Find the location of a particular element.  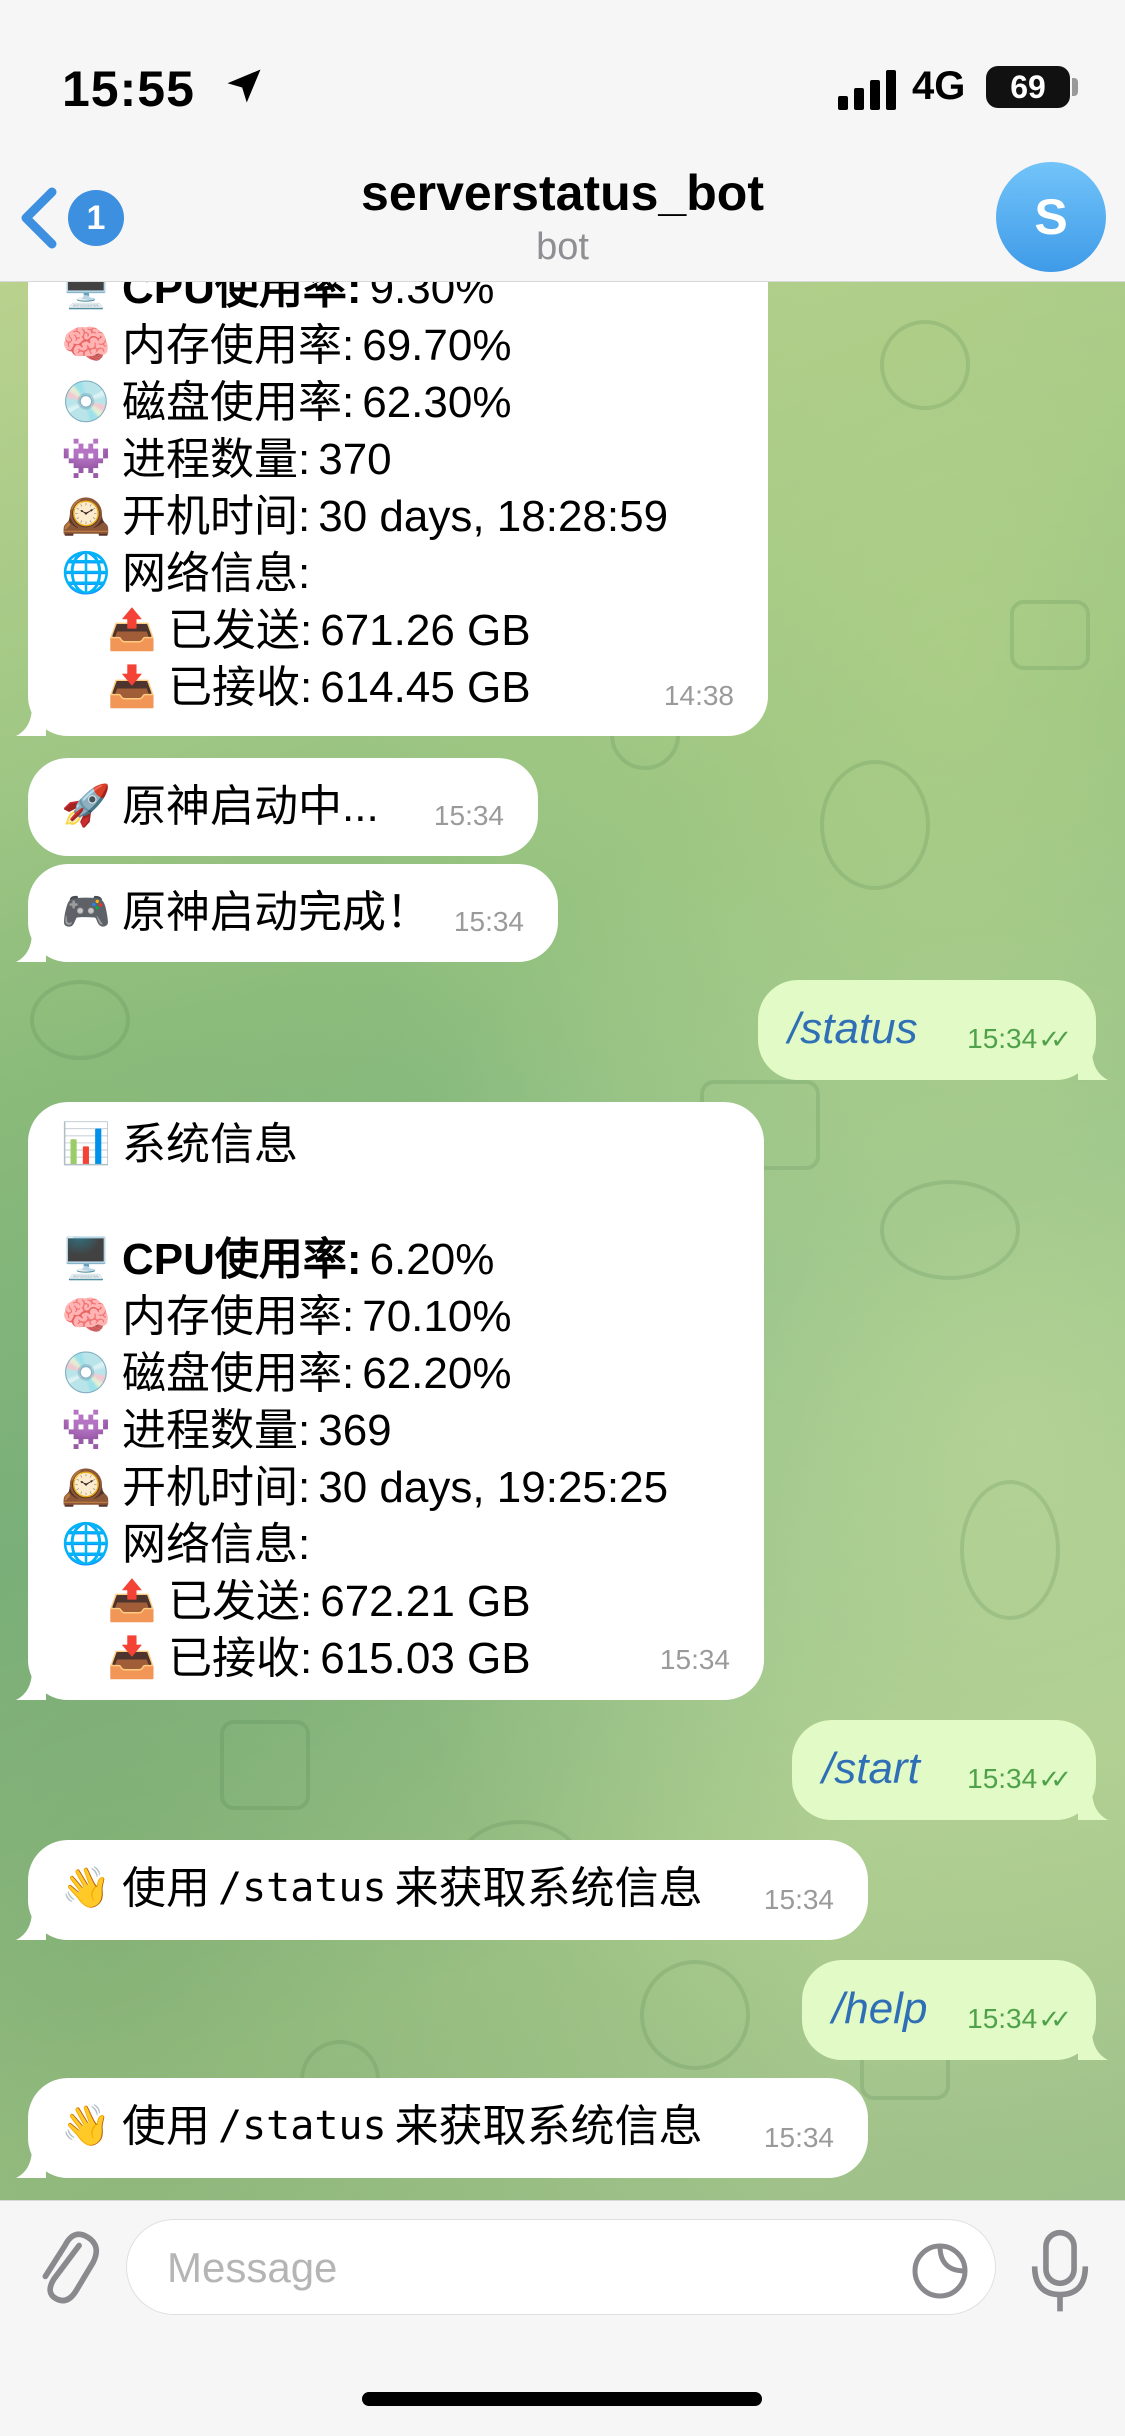

stat-line: 🖥️ CPU使用率: 6.20% is located at coordinates (396, 1259).